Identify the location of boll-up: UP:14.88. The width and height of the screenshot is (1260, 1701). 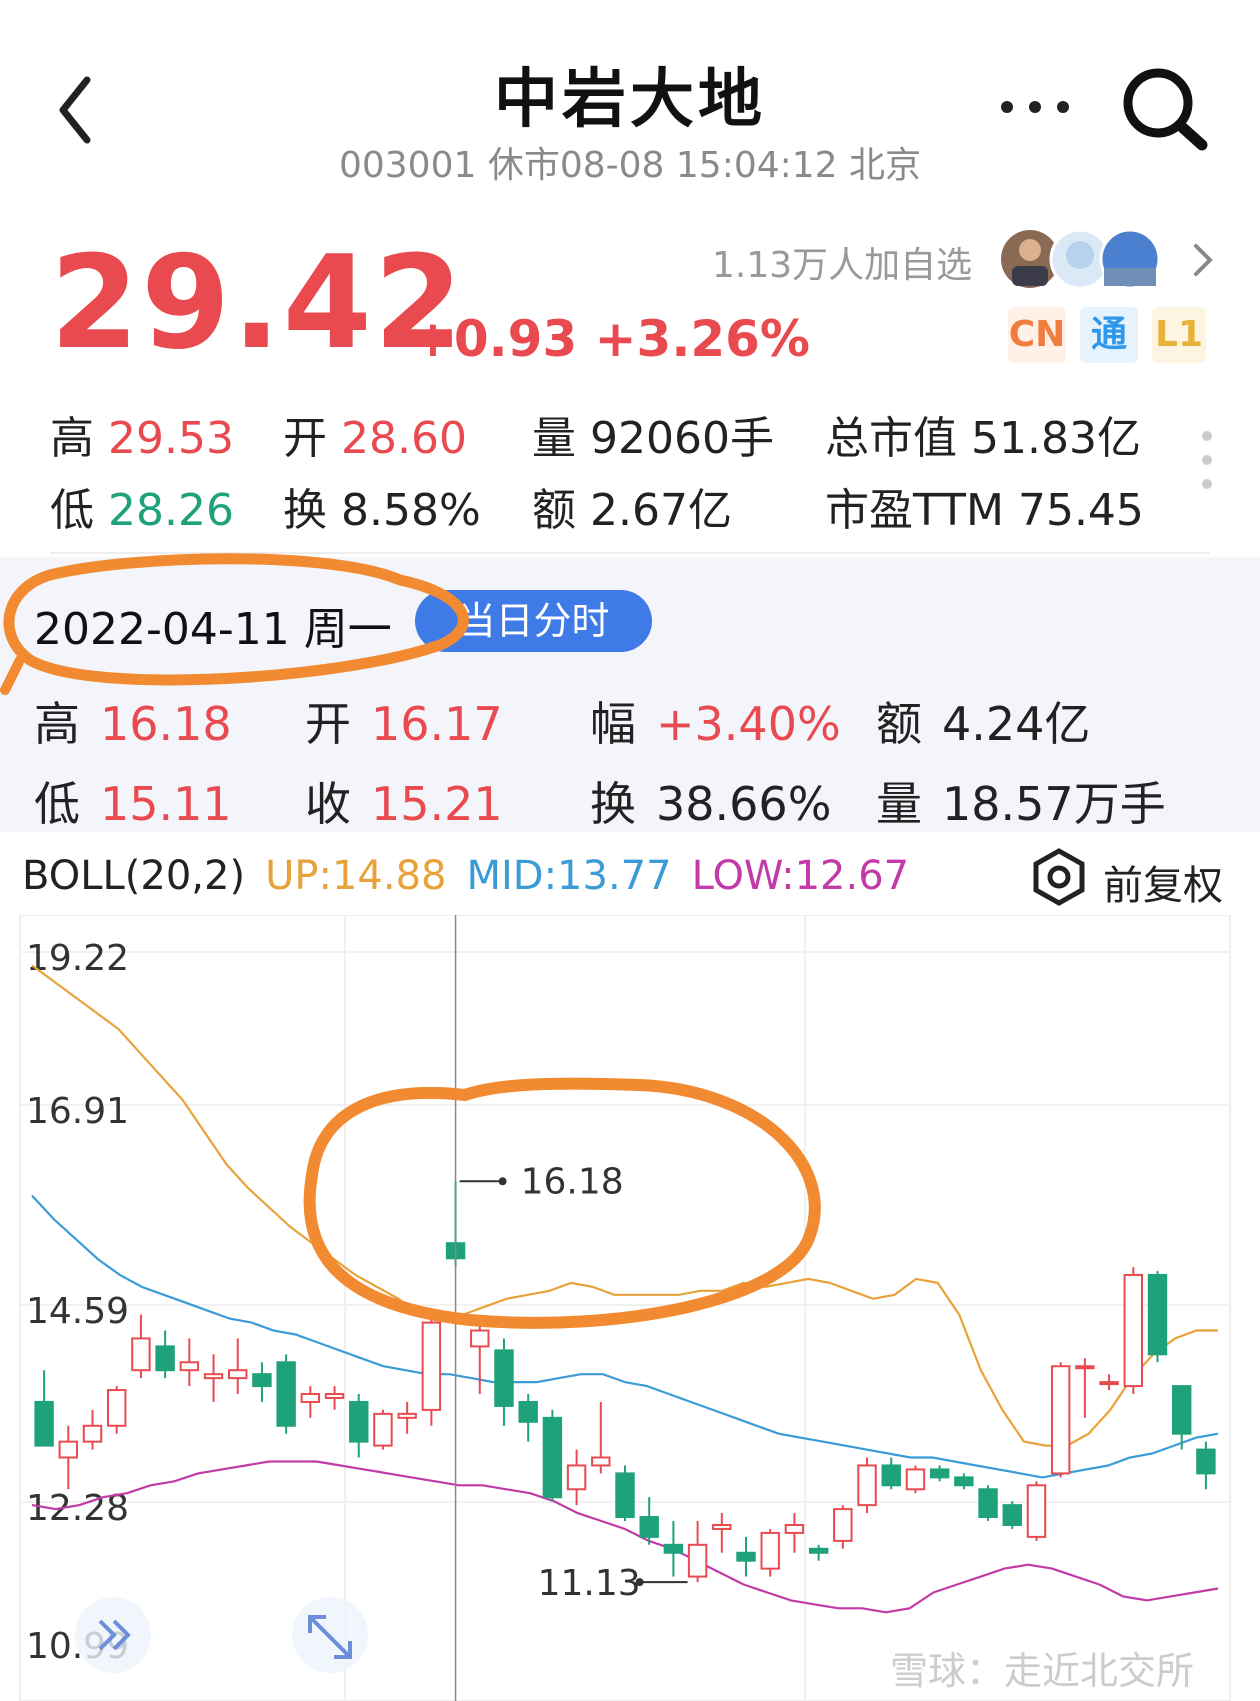
(356, 876).